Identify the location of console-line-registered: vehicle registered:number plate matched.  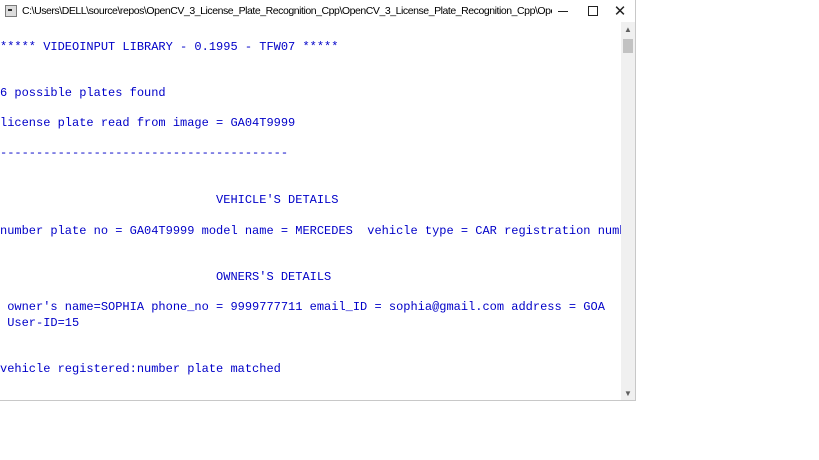
(140, 369).